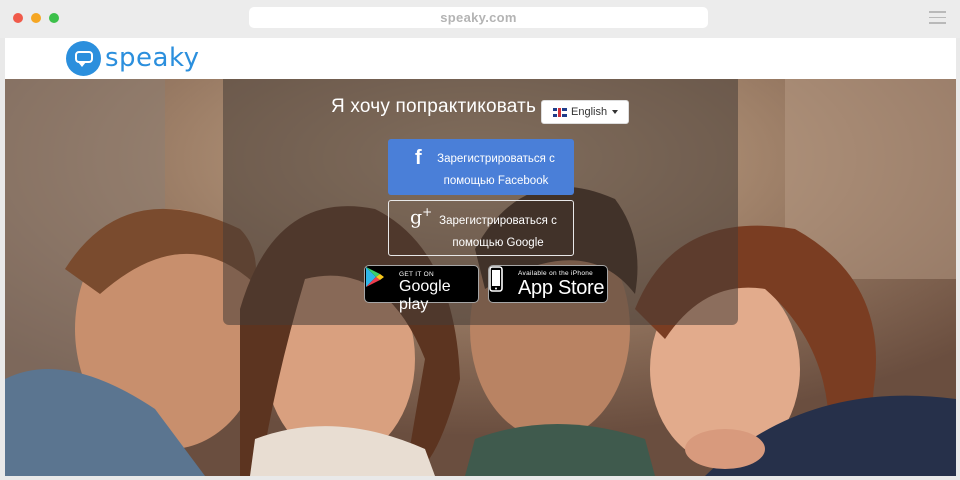 The height and width of the screenshot is (480, 960). What do you see at coordinates (937, 18) in the screenshot?
I see `menu-icon` at bounding box center [937, 18].